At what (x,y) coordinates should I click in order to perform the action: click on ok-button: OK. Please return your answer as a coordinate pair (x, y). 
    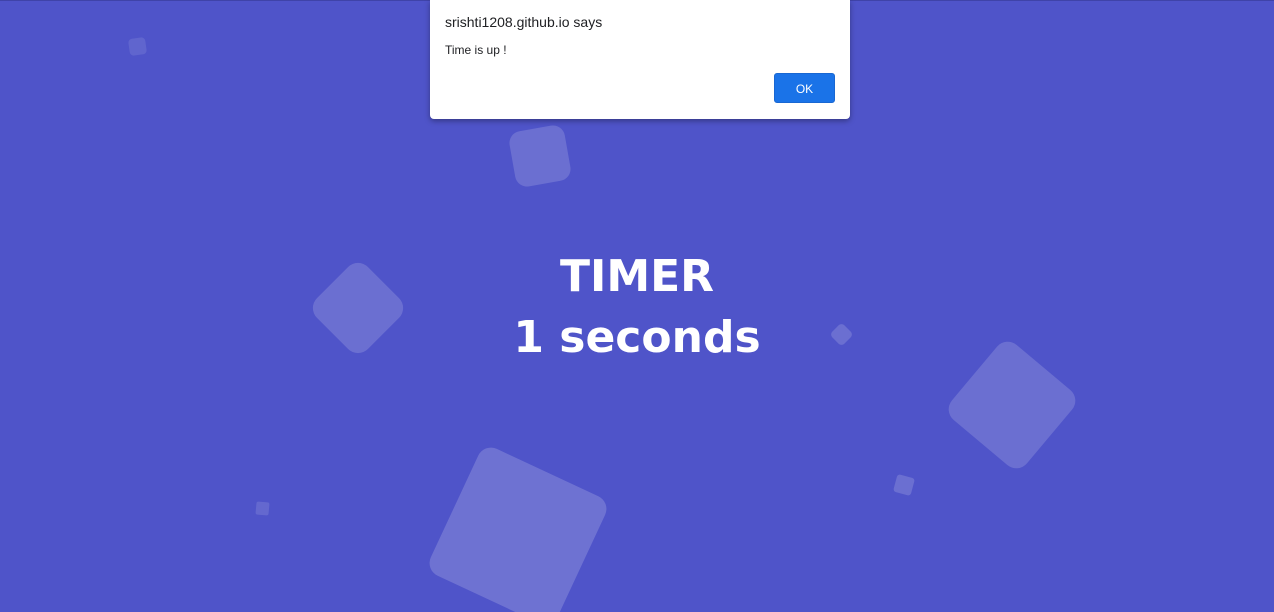
    Looking at the image, I should click on (804, 88).